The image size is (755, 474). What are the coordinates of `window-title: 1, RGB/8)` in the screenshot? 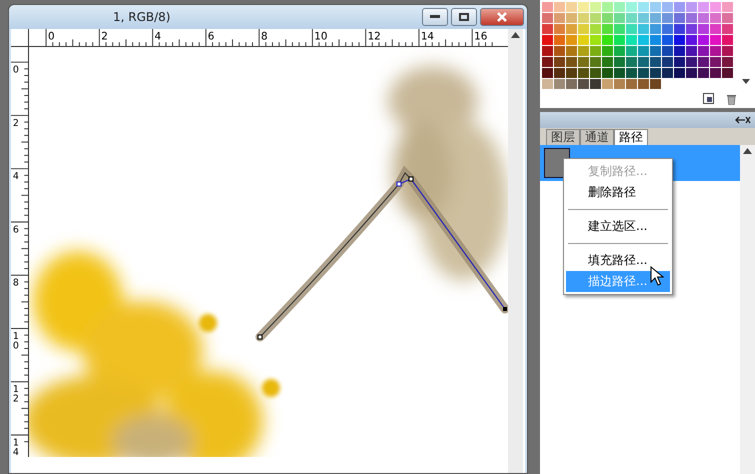 It's located at (142, 17).